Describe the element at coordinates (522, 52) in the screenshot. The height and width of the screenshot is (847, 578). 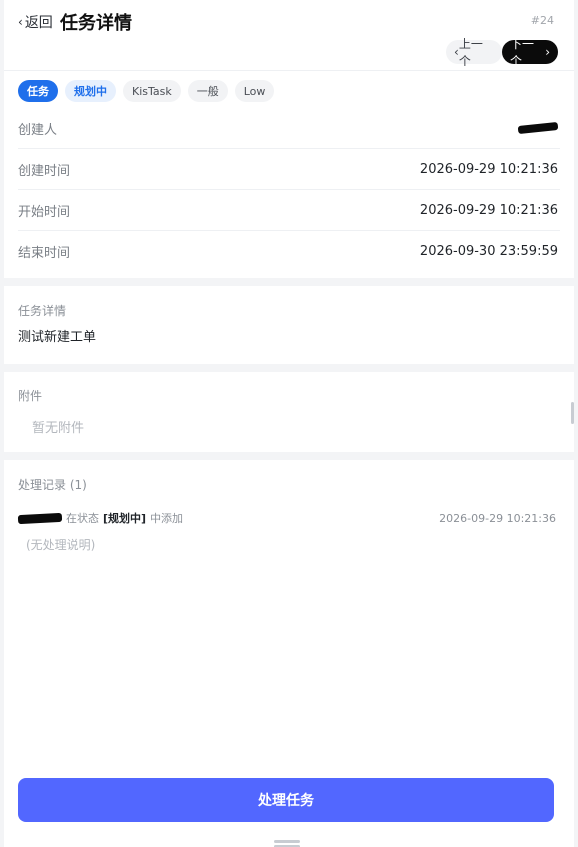
I see `next-label: 下一个` at that location.